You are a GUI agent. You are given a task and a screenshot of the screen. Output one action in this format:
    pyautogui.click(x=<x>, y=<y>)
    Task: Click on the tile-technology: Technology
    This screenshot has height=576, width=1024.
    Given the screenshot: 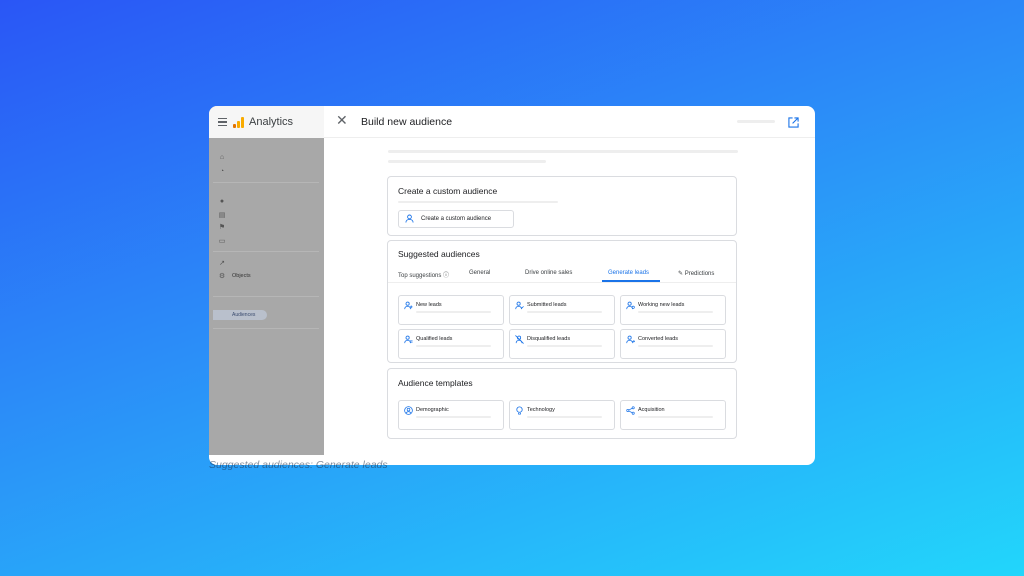 What is the action you would take?
    pyautogui.click(x=562, y=415)
    